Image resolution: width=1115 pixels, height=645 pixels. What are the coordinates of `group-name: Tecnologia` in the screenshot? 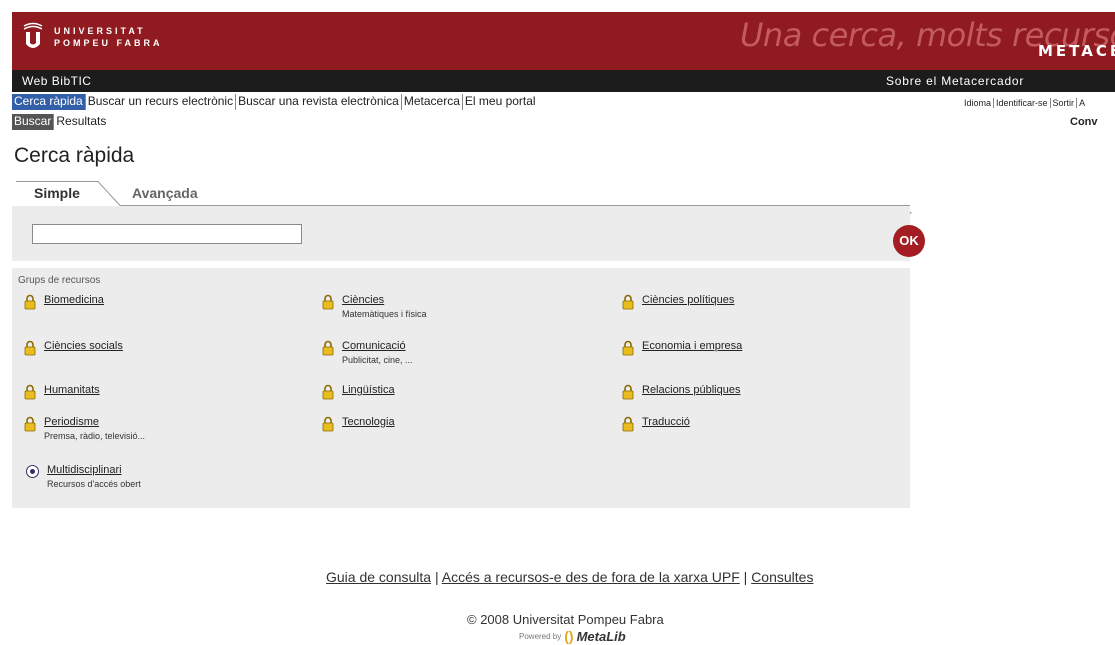 It's located at (368, 422).